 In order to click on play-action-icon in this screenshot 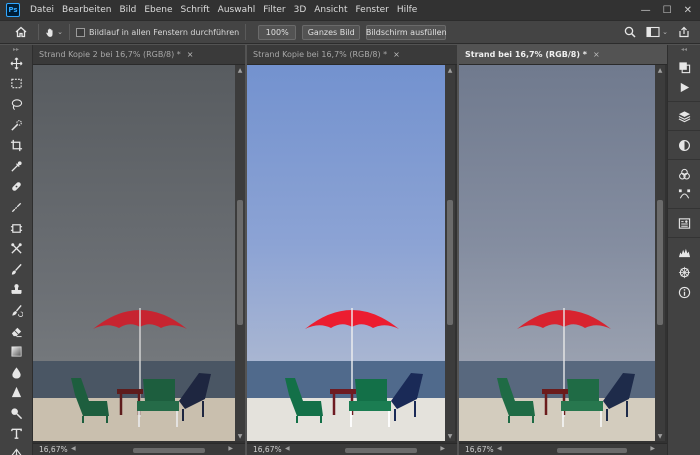, I will do `click(685, 87)`.